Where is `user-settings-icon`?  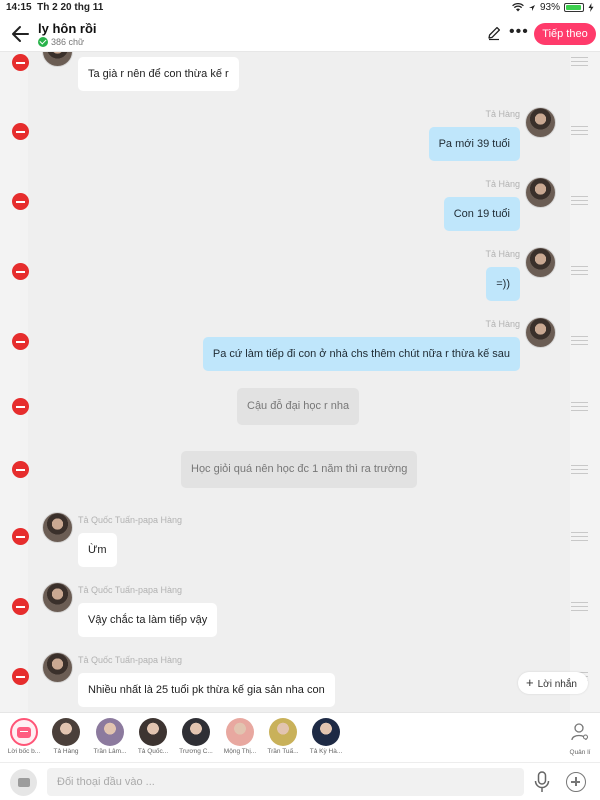 user-settings-icon is located at coordinates (580, 732).